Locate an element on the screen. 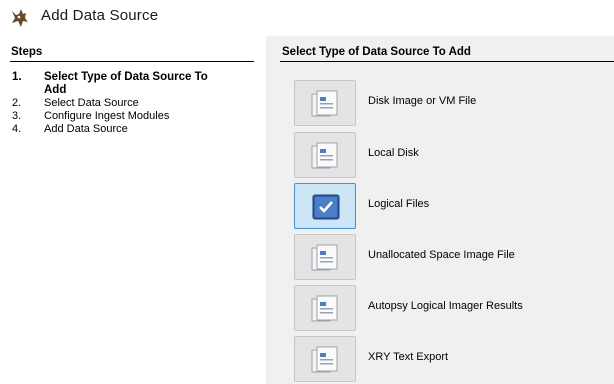 The image size is (614, 384). step-item: 1. Select Type of Data Source To Add is located at coordinates (137, 84).